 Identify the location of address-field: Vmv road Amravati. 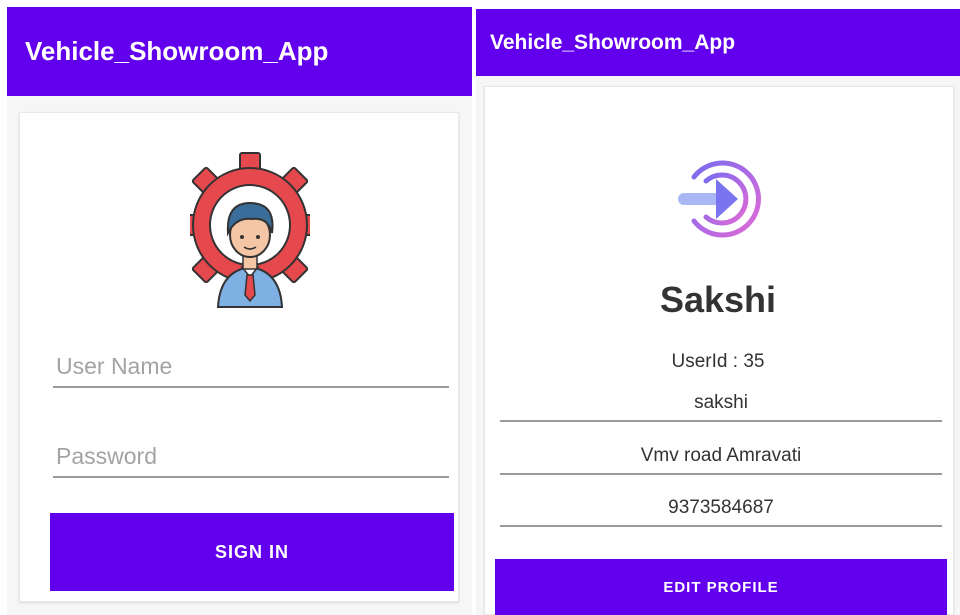
(721, 460).